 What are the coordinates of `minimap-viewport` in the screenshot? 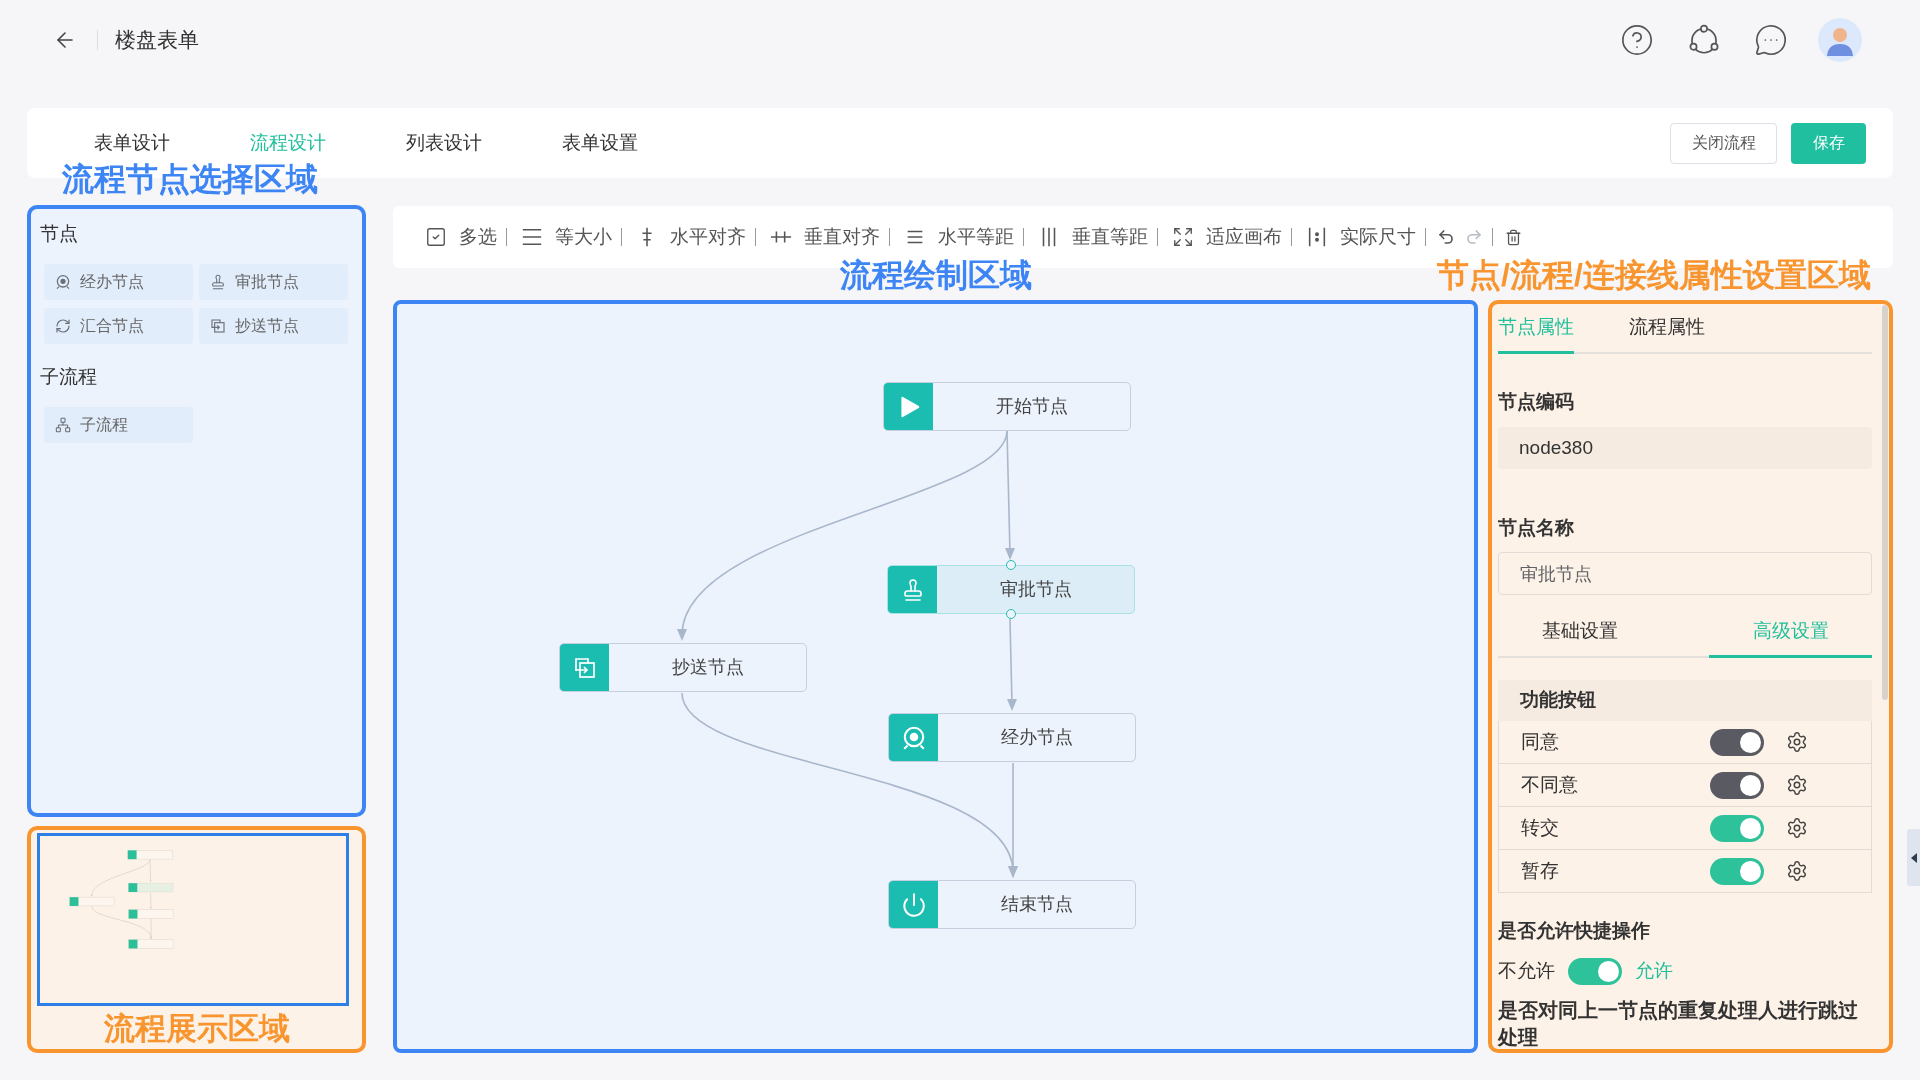 It's located at (193, 919).